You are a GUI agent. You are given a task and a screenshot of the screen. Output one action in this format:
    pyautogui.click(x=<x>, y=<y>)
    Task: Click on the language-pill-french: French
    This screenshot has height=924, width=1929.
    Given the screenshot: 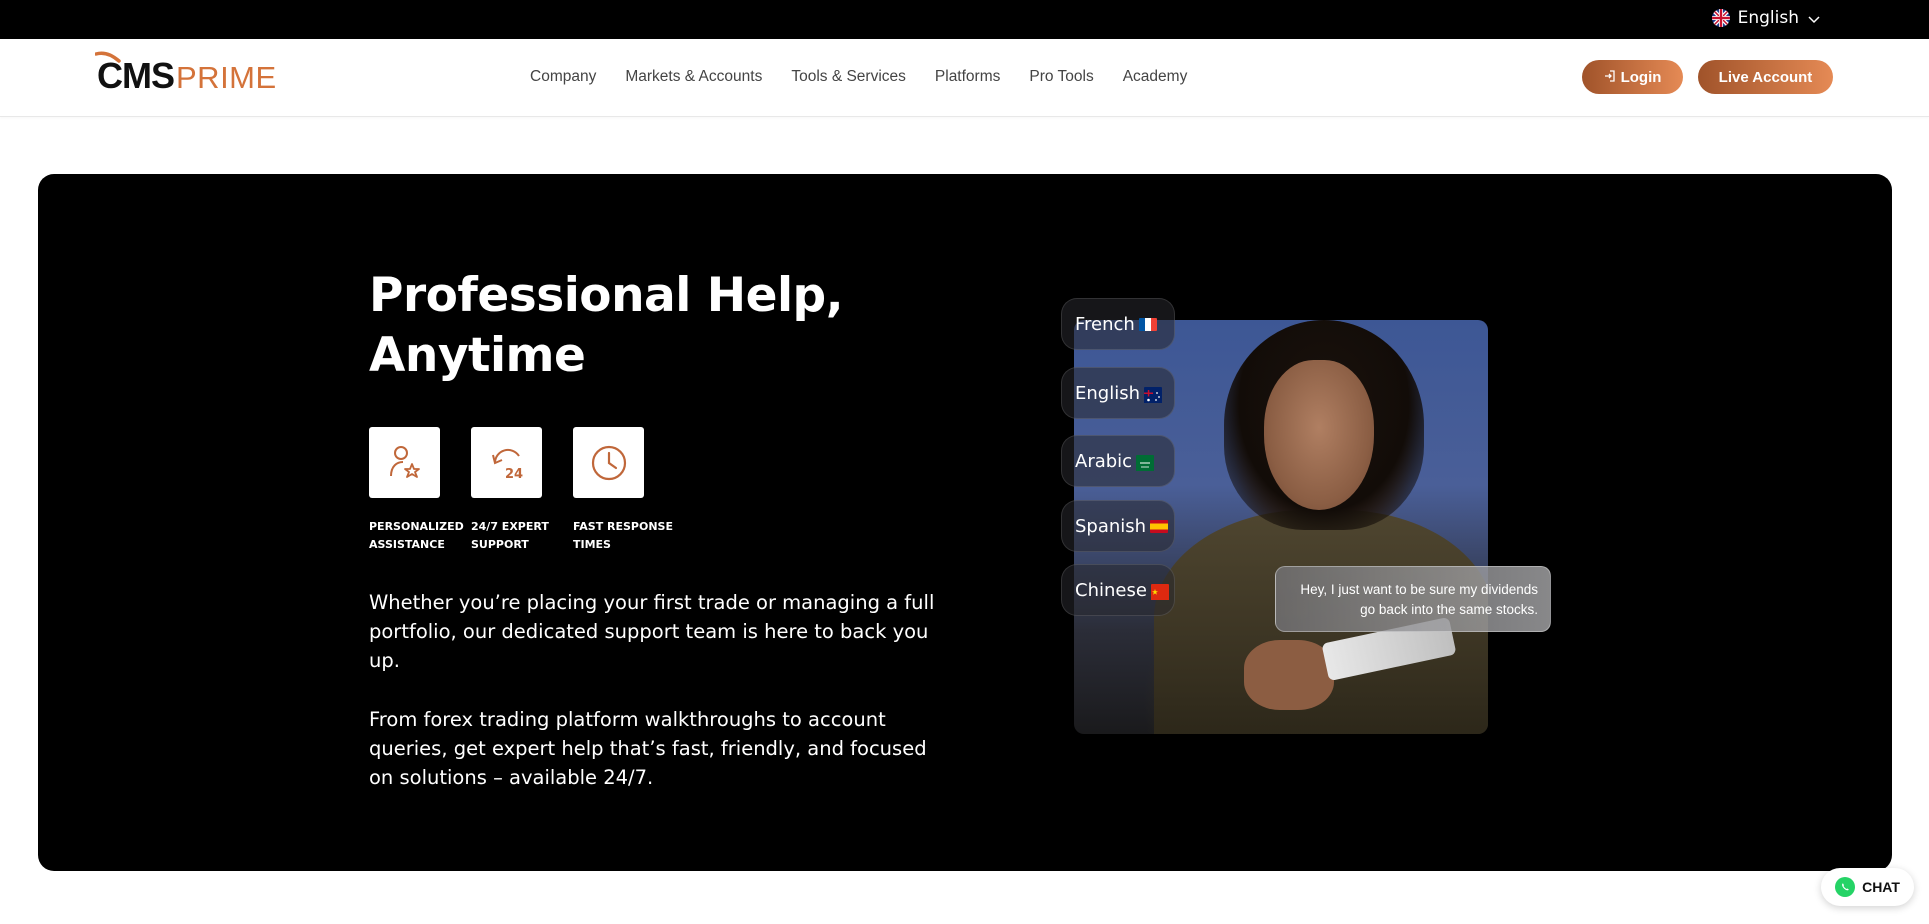 What is the action you would take?
    pyautogui.click(x=1118, y=324)
    